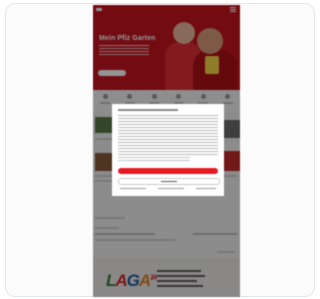 The width and height of the screenshot is (320, 299). What do you see at coordinates (148, 110) in the screenshot?
I see `dialog-heading` at bounding box center [148, 110].